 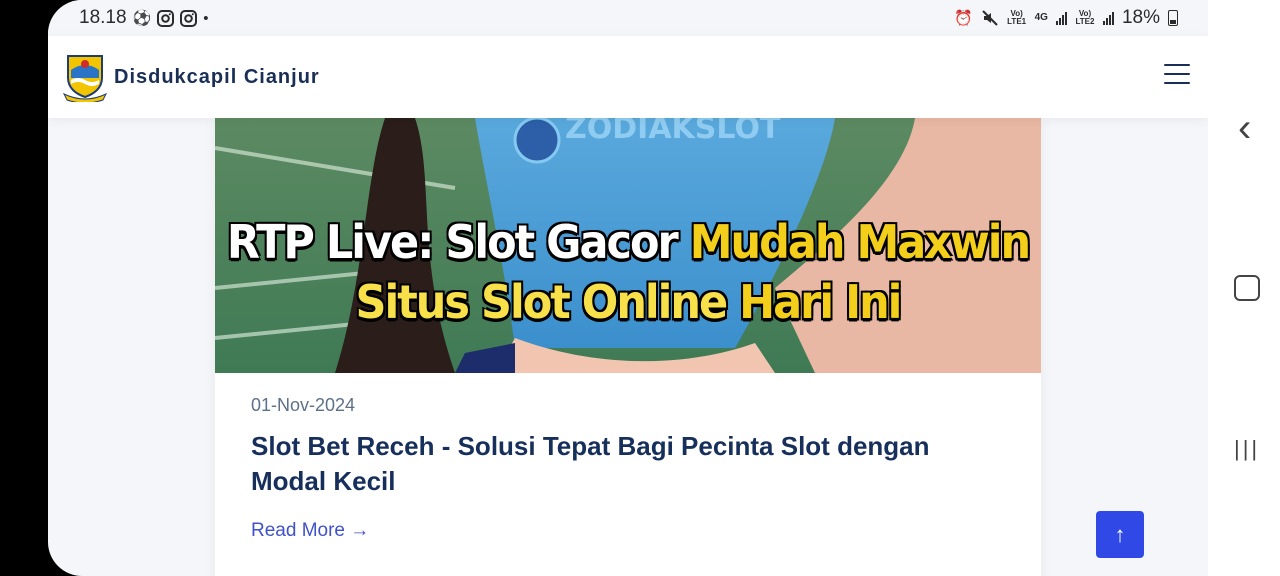 I want to click on alarm-icon: ⏰, so click(x=963, y=18).